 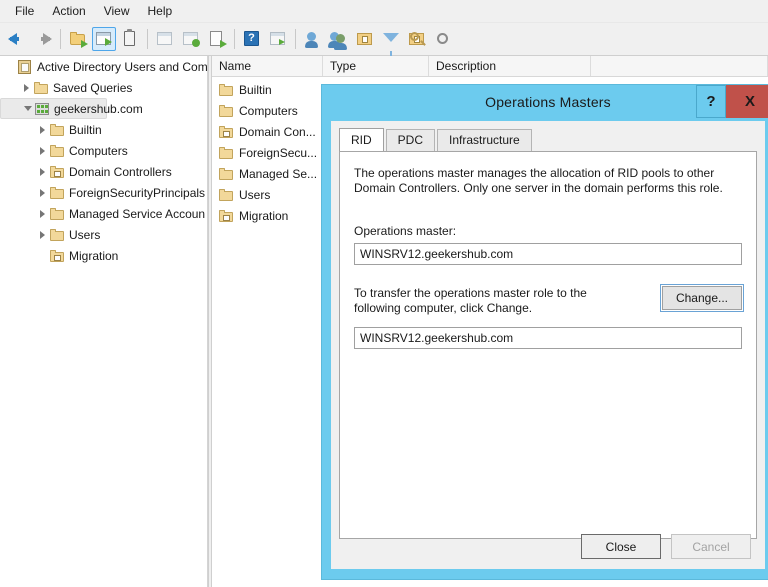 I want to click on collapse-arrow-icon, so click(x=27, y=108).